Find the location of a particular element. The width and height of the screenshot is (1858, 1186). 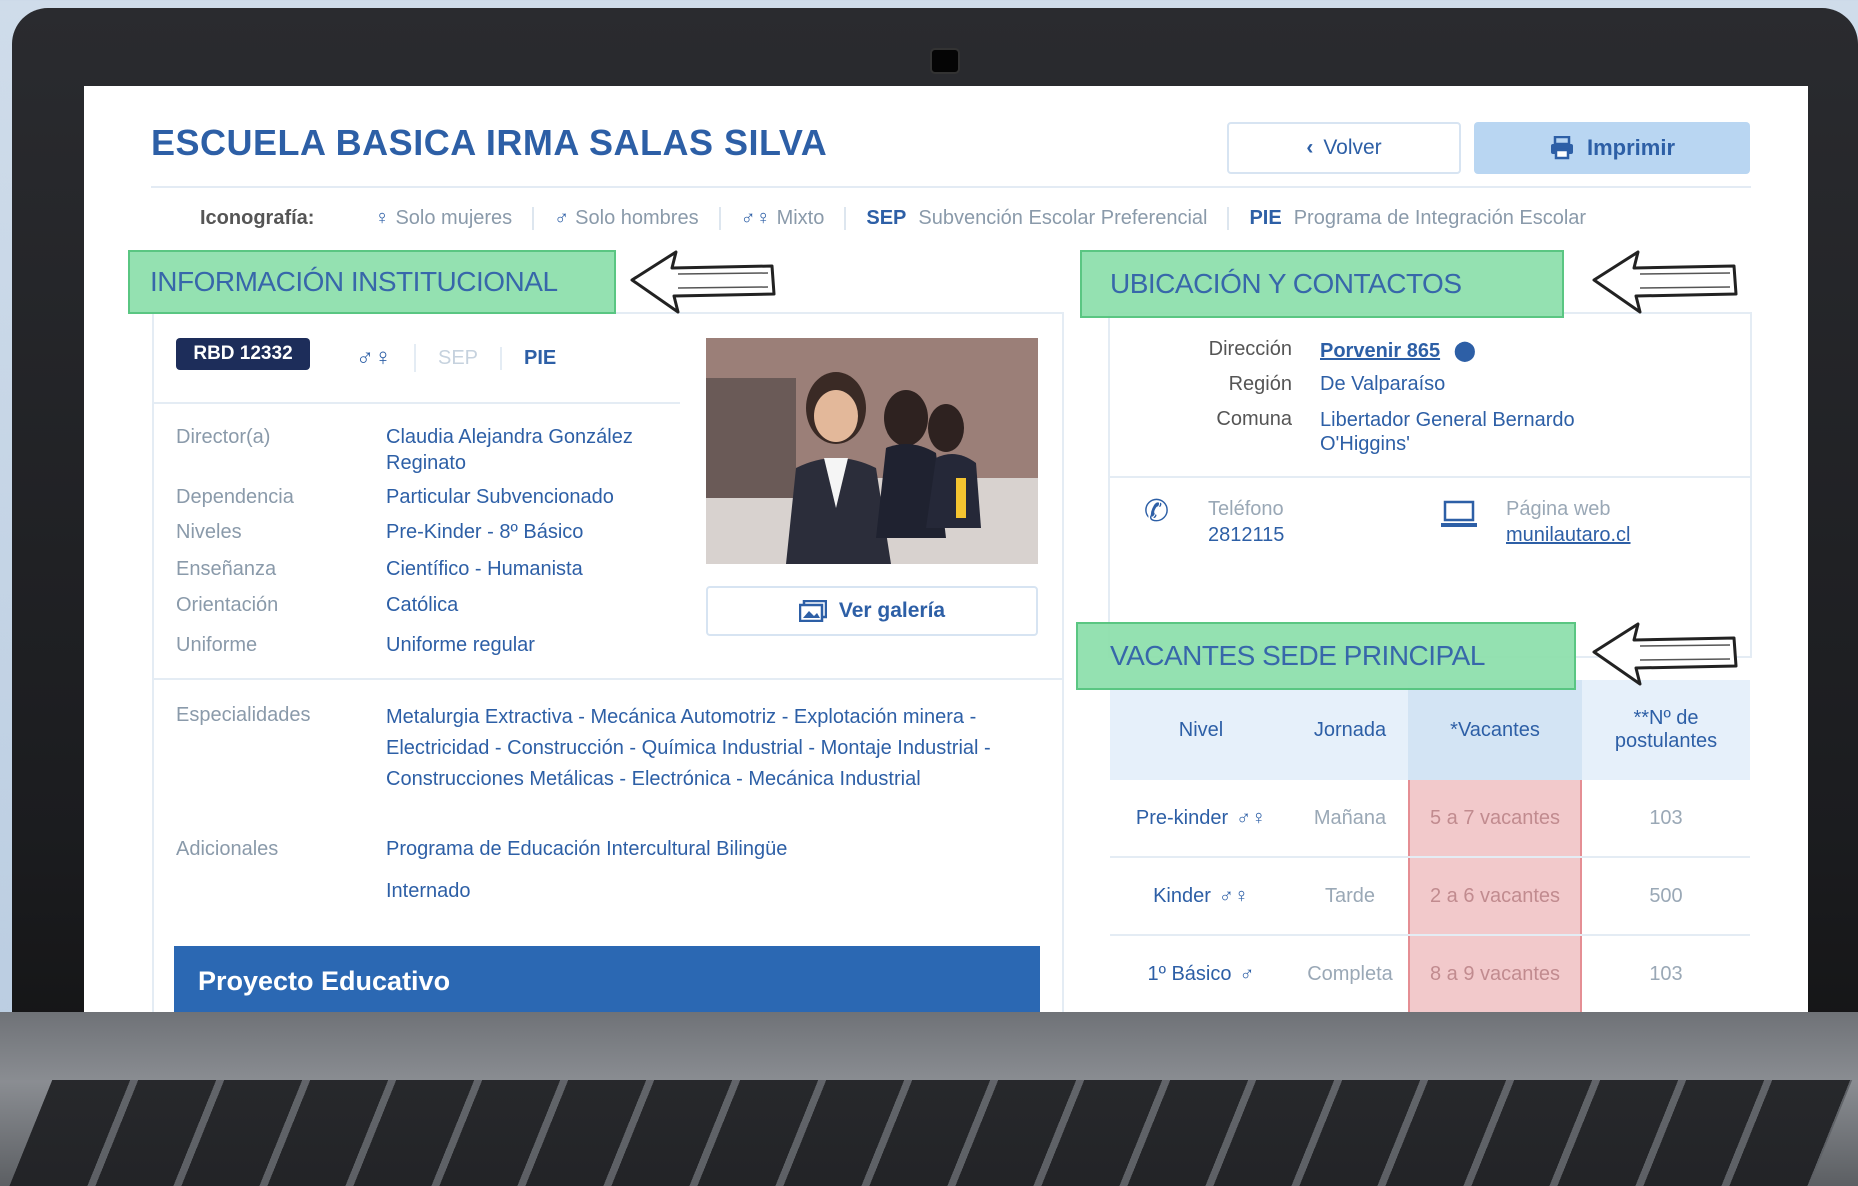

nivel-text: Kinder is located at coordinates (1182, 895).